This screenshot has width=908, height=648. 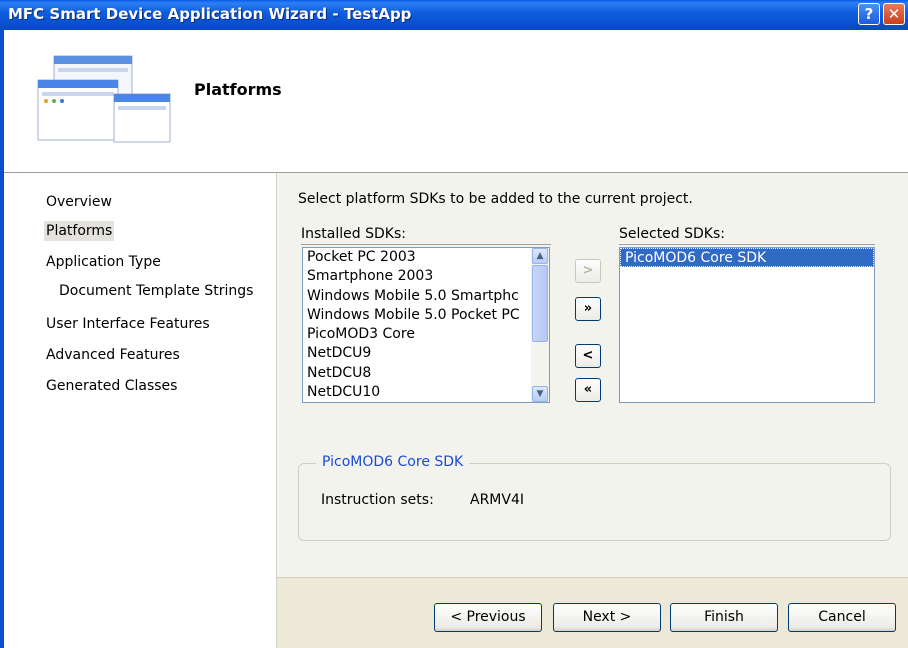 I want to click on nav-item-advanced-features: Advanced Features, so click(x=113, y=355).